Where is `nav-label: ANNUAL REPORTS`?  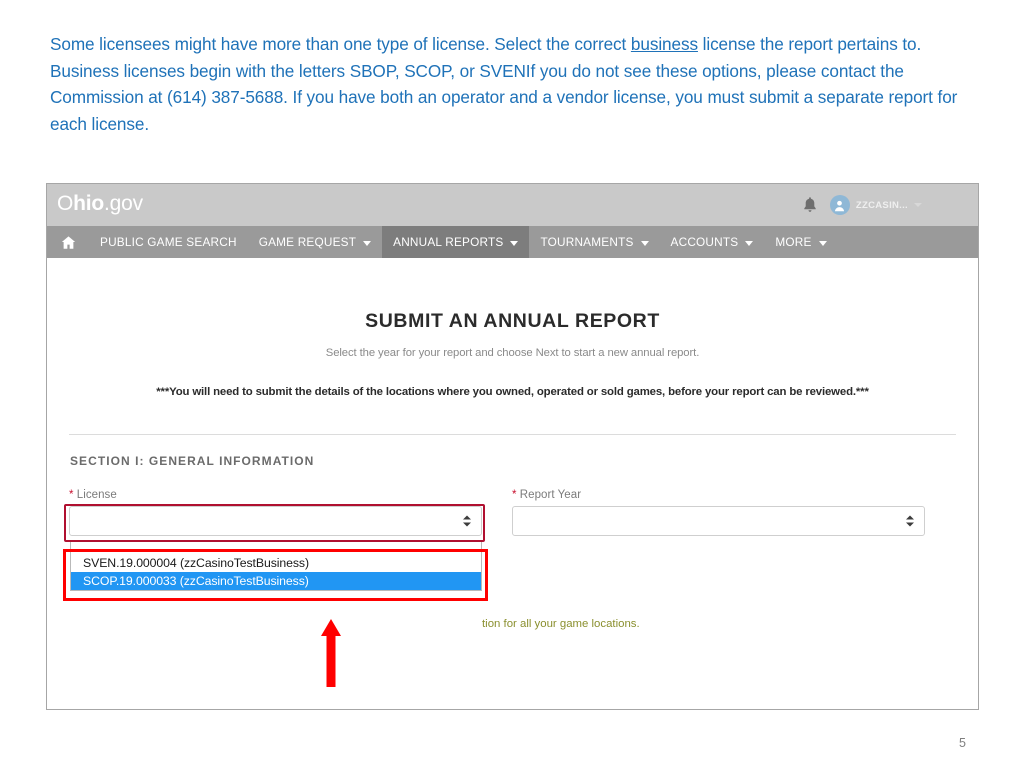
nav-label: ANNUAL REPORTS is located at coordinates (448, 242).